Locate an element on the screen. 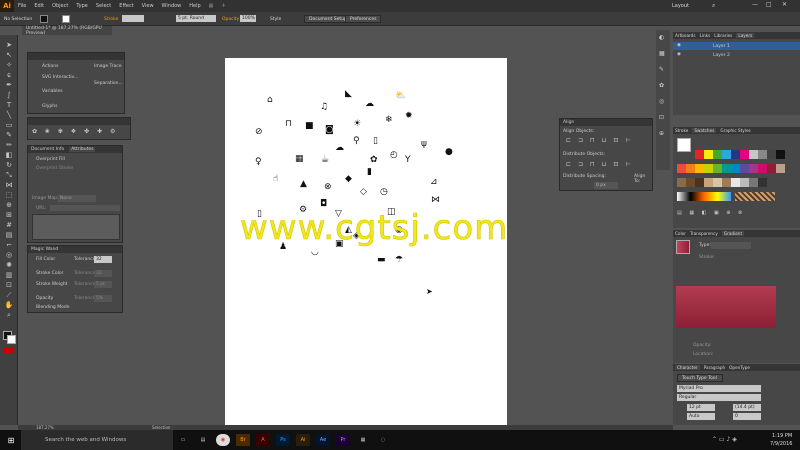  lasso-tool-icon: ɕ is located at coordinates (9, 75).